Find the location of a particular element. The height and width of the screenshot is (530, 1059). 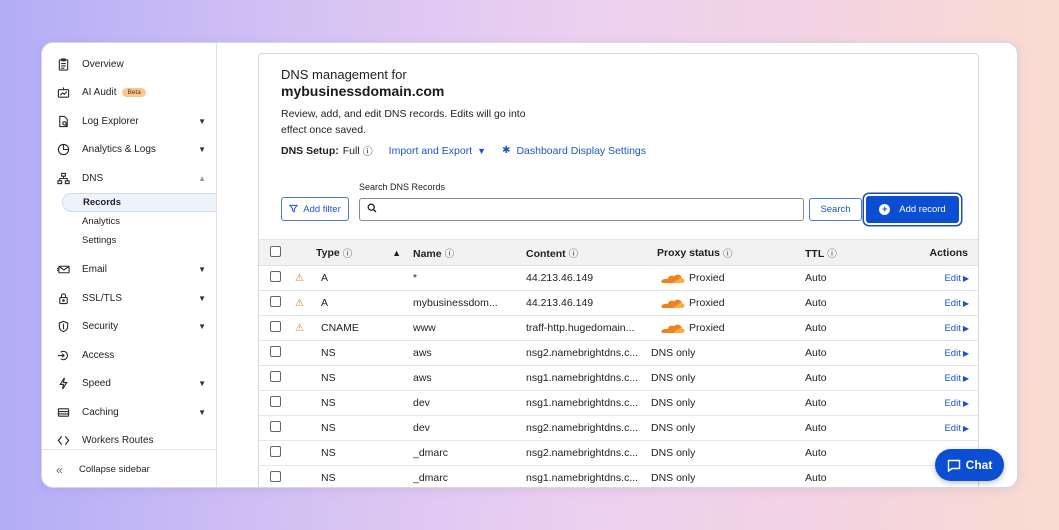

import-export-dropdown: Import and Export ▼ is located at coordinates (437, 151).